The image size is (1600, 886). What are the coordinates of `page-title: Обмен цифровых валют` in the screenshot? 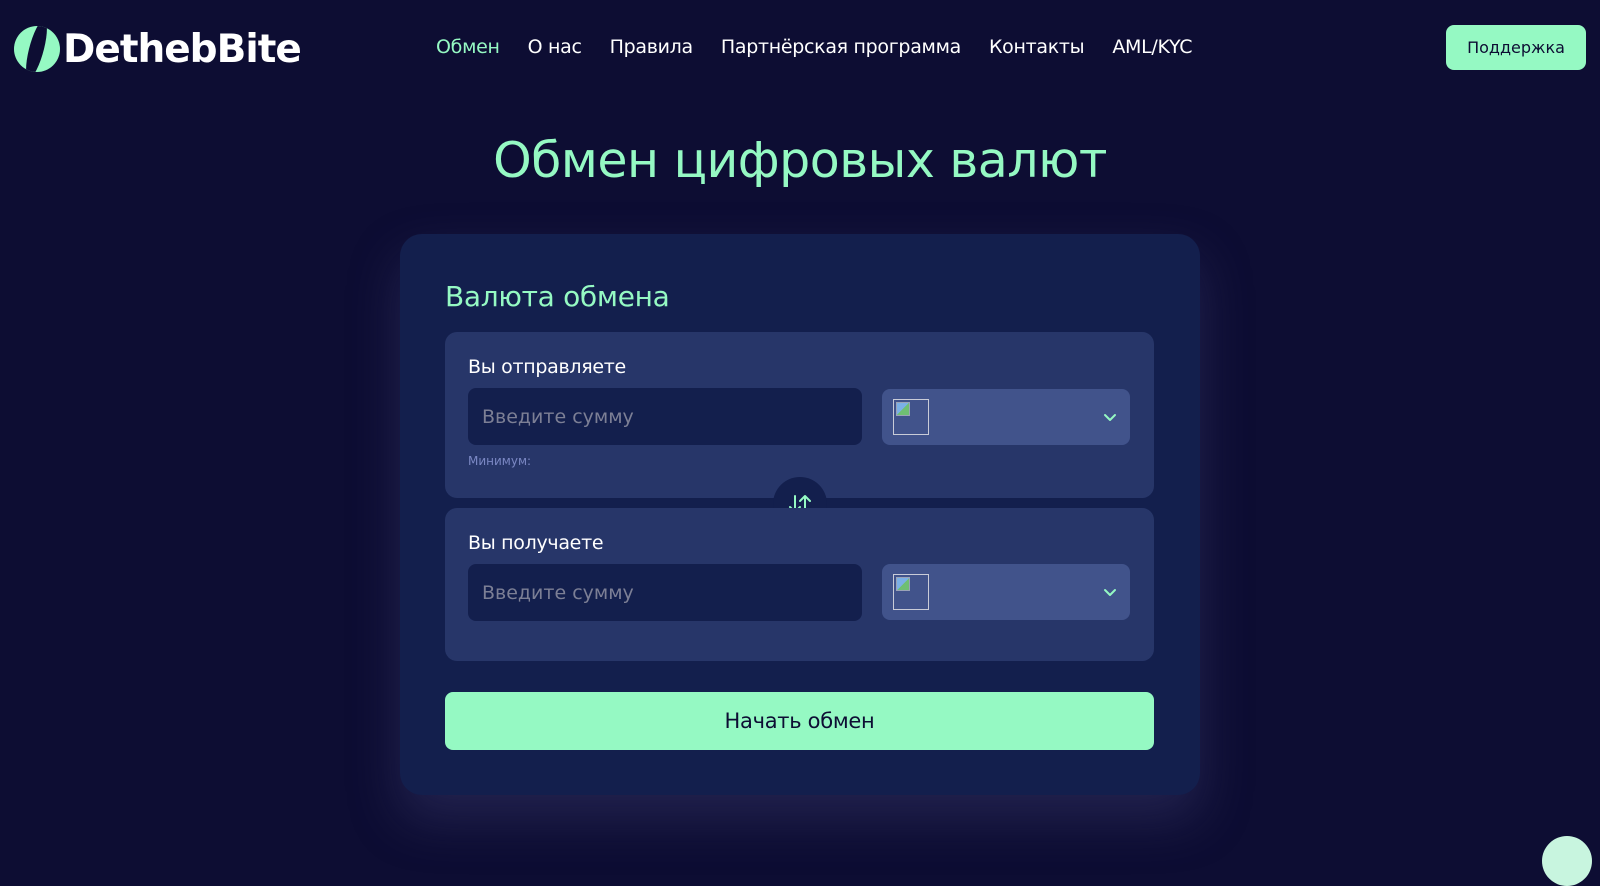 It's located at (800, 160).